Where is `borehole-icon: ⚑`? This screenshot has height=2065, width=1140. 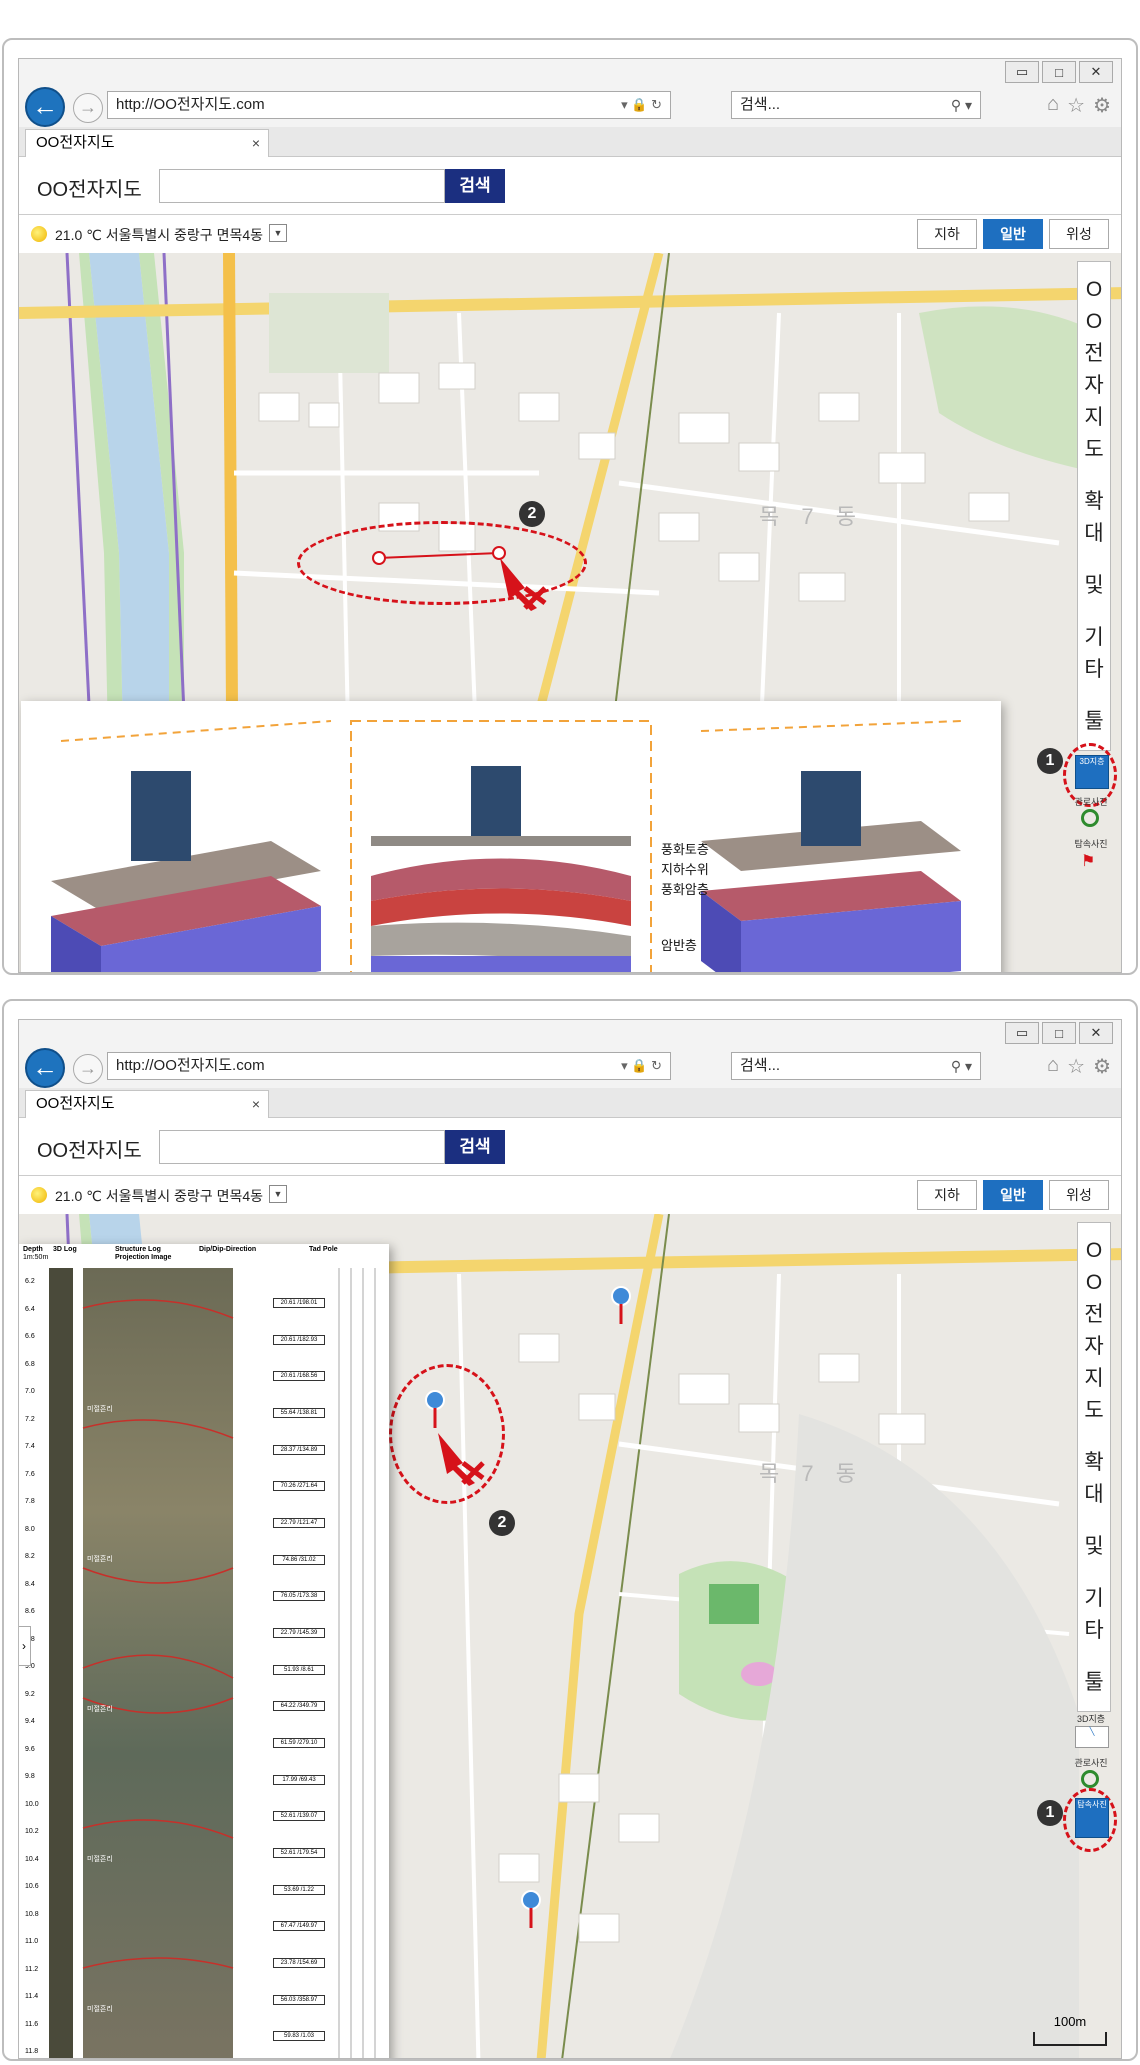 borehole-icon: ⚑ is located at coordinates (1090, 860).